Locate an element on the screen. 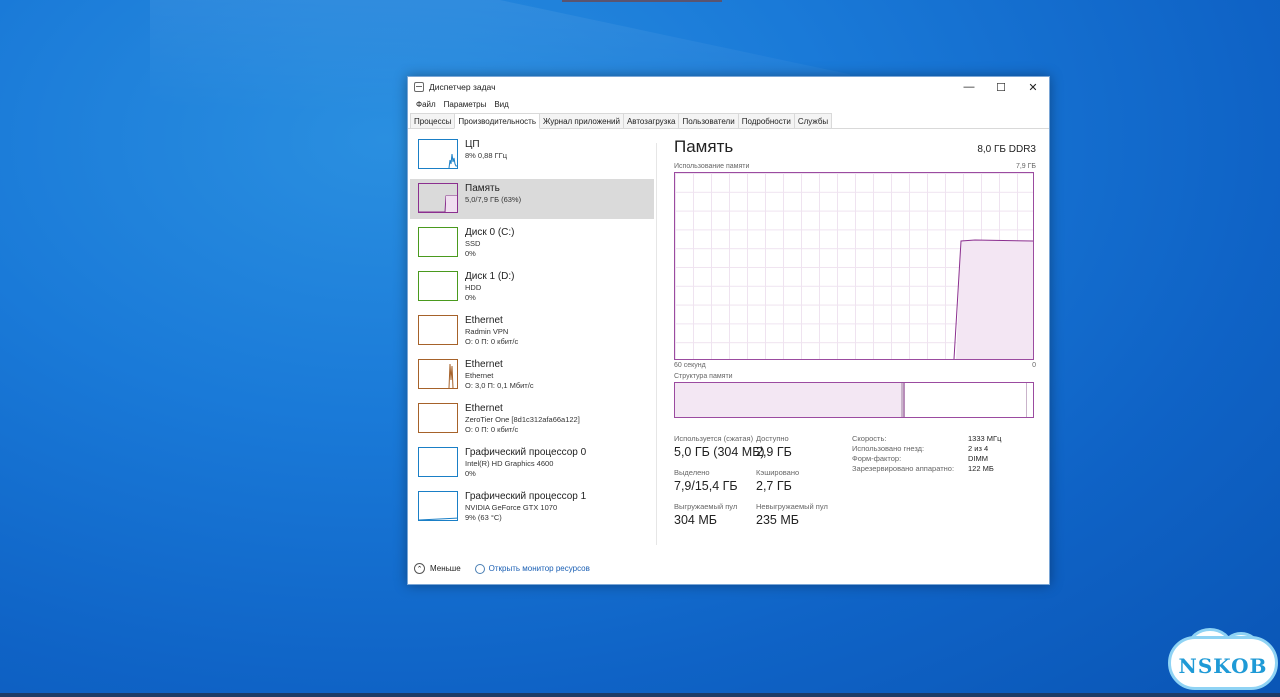 This screenshot has height=697, width=1280. sidebar-item-detail: ZeroTier One [8d1c312afa66a122] is located at coordinates (522, 419).